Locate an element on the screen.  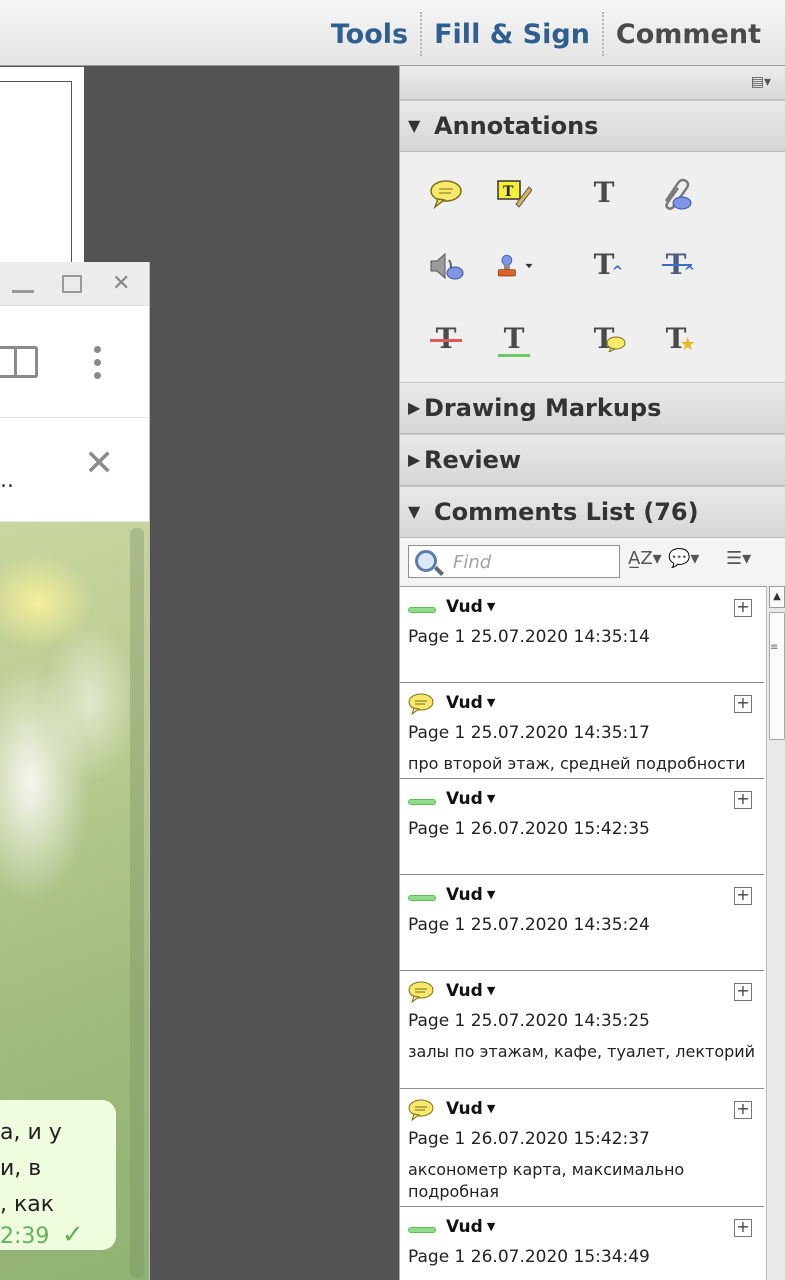
replace-text-icon: T ^ is located at coordinates (676, 264).